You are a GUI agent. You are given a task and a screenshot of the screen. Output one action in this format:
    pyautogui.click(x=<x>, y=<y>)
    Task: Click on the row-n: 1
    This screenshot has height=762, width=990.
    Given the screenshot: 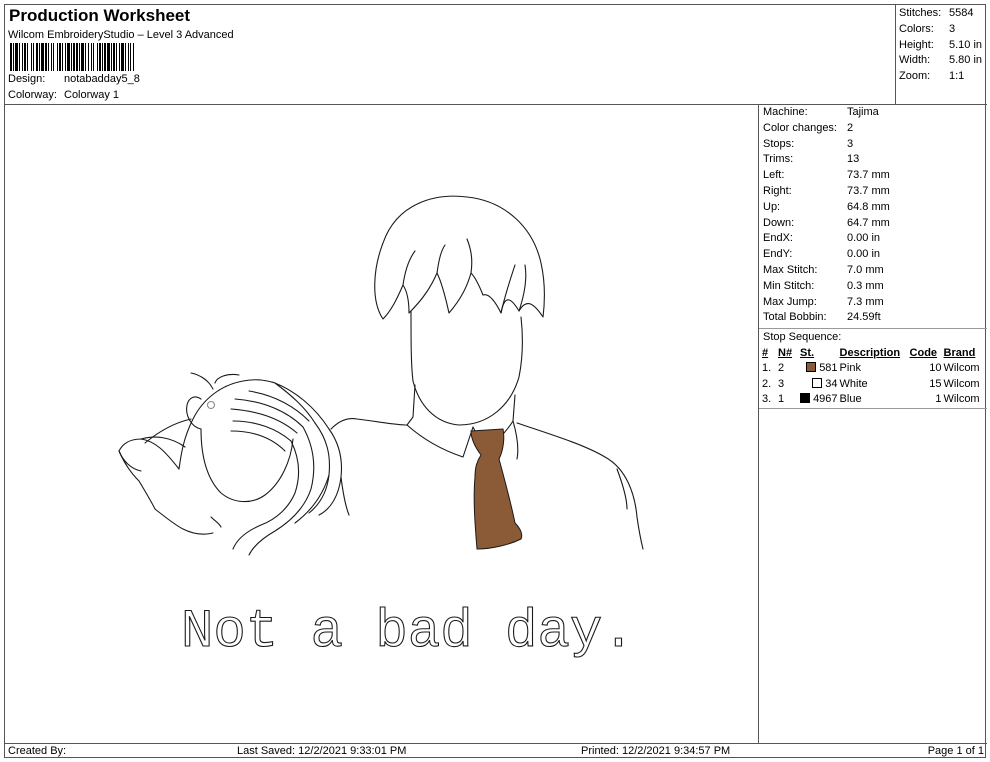 What is the action you would take?
    pyautogui.click(x=781, y=399)
    